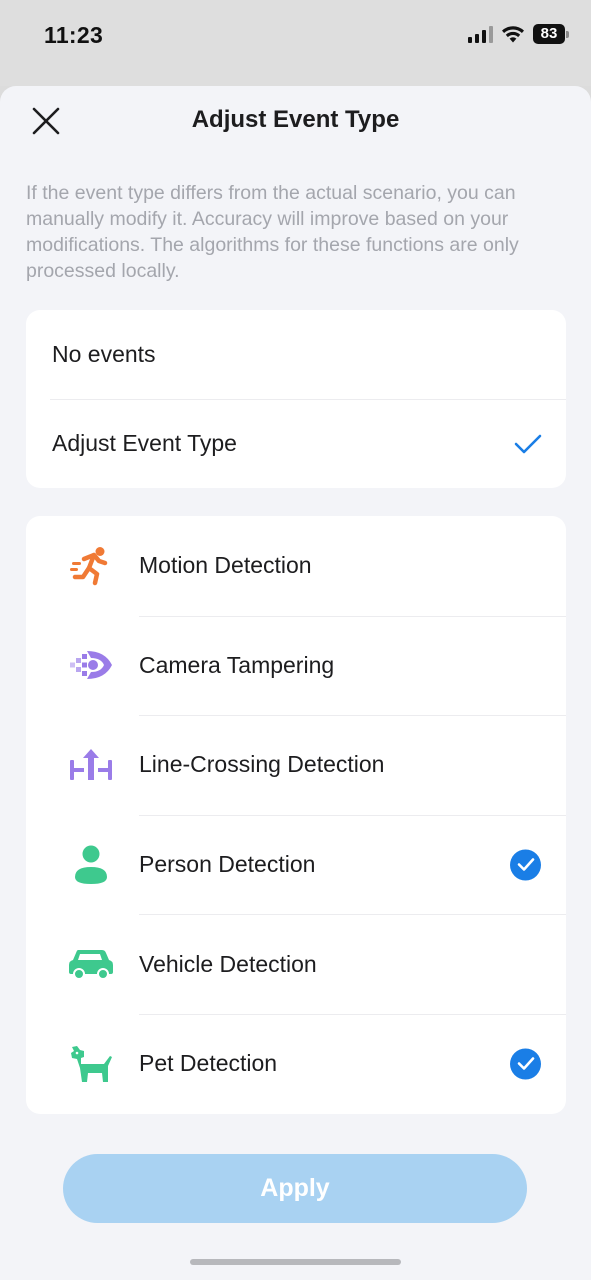 This screenshot has height=1280, width=591. I want to click on wifi-icon, so click(513, 34).